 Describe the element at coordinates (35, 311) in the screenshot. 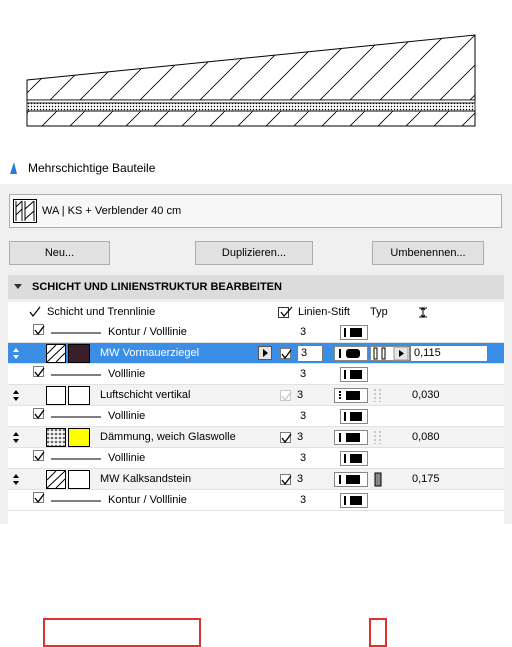

I see `check-header-icon` at that location.